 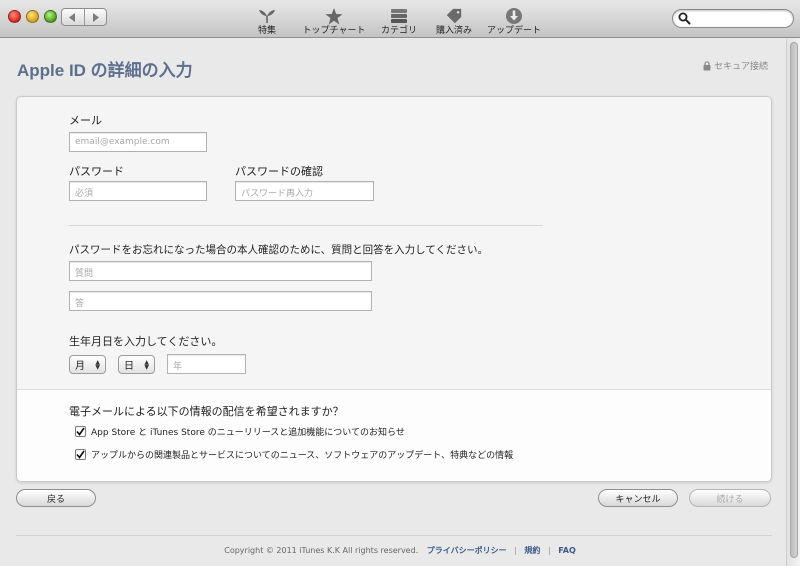 I want to click on page-title: Apple ID の詳細の入力, so click(x=105, y=70).